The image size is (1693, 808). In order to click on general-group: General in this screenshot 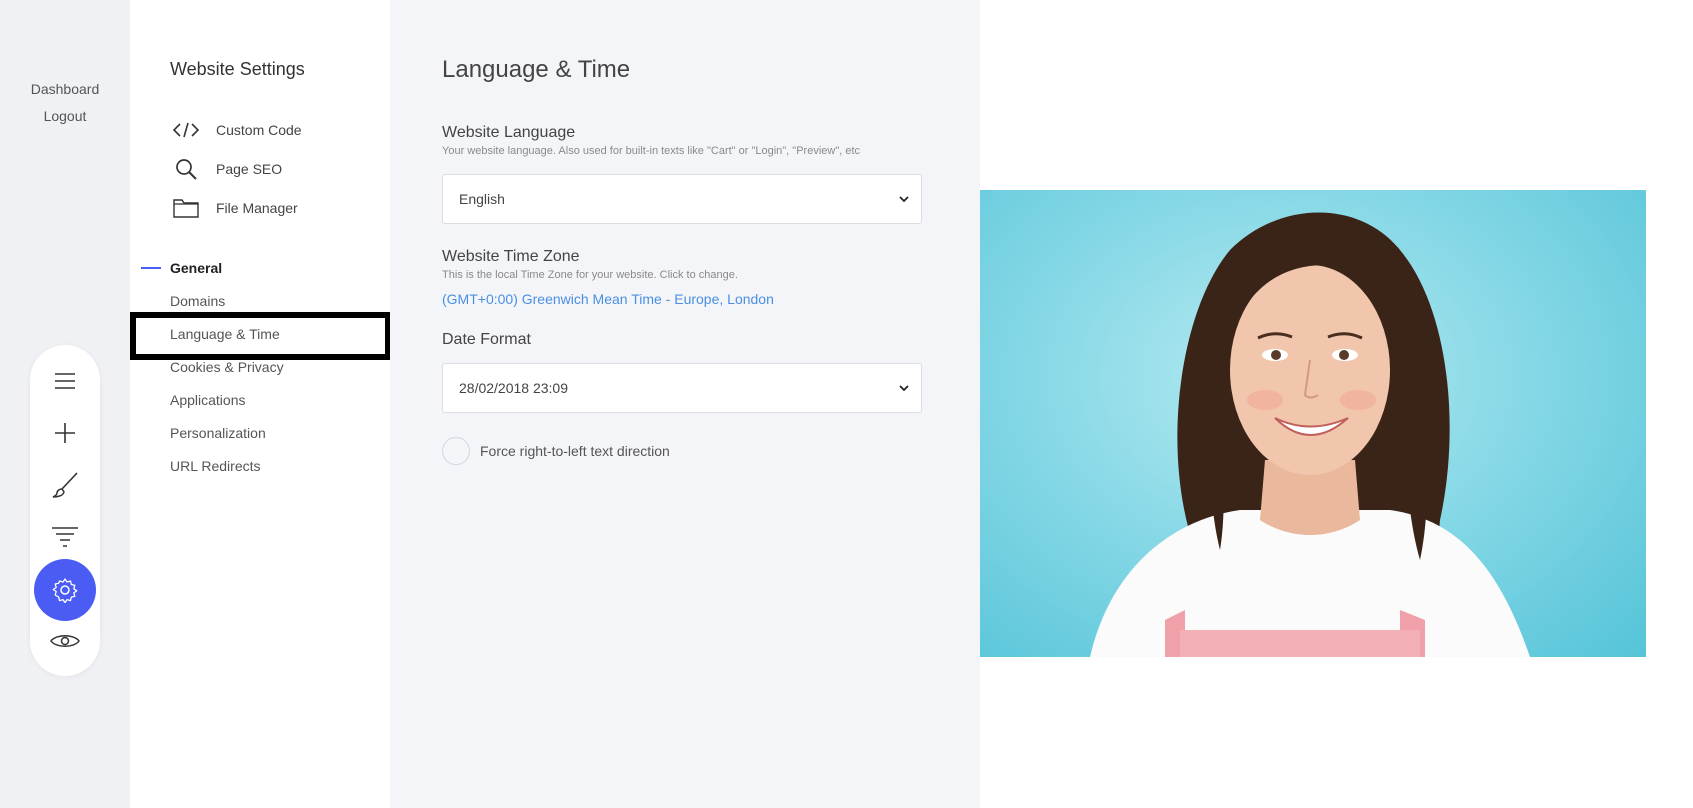, I will do `click(181, 268)`.